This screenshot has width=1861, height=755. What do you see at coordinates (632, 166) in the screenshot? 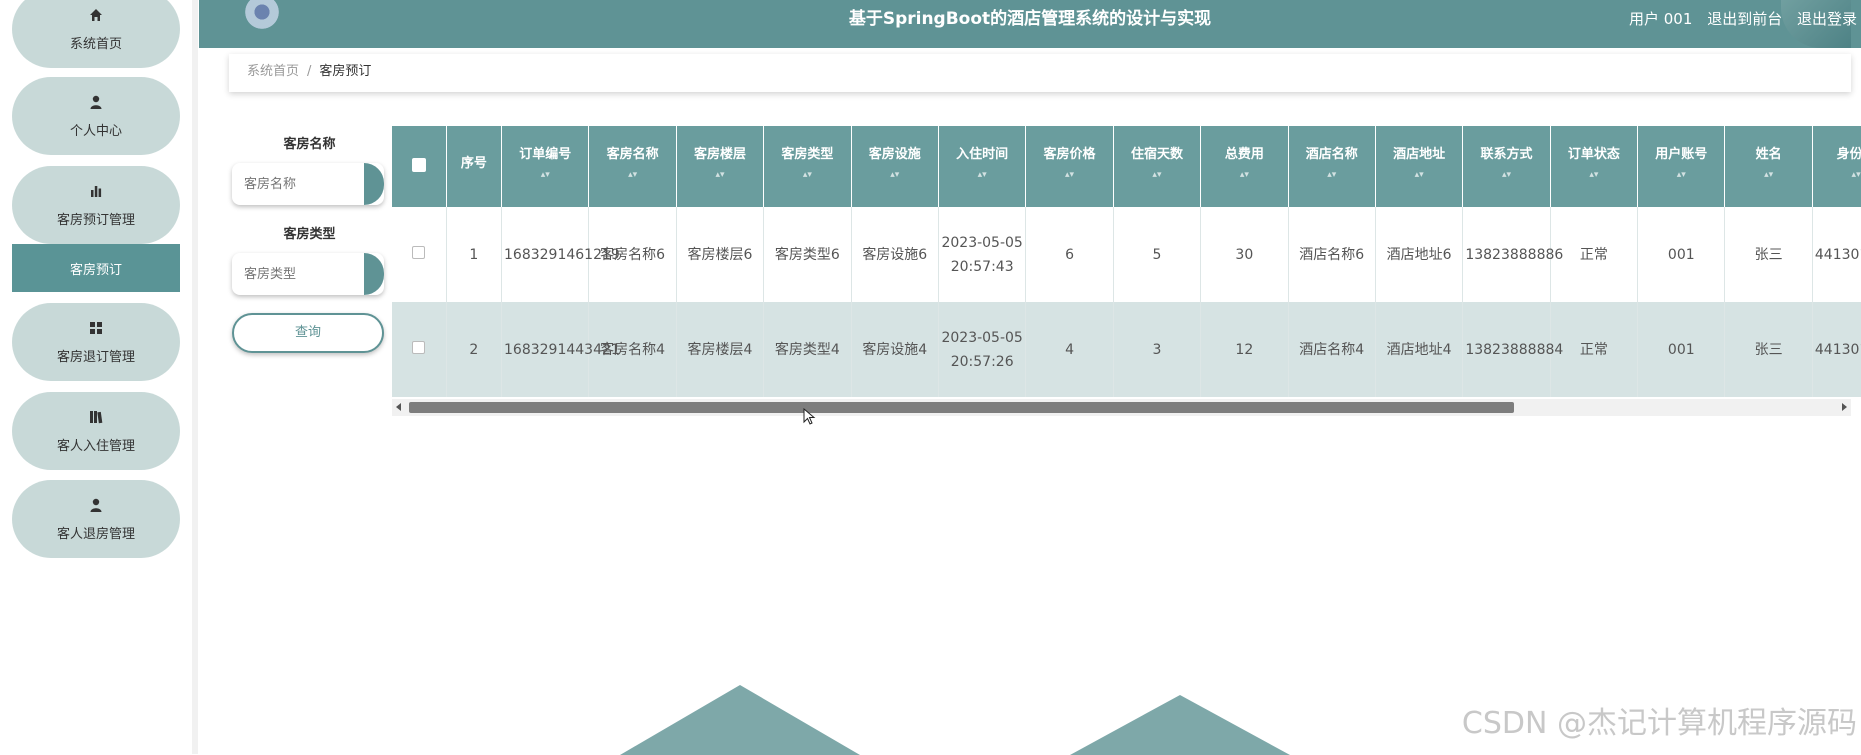
I see `column-header: 客房名称 ▴▾` at bounding box center [632, 166].